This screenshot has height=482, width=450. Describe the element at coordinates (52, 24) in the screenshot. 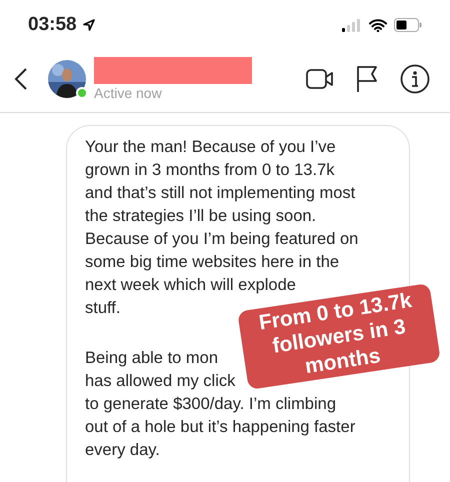

I see `status-time: 03:58` at that location.